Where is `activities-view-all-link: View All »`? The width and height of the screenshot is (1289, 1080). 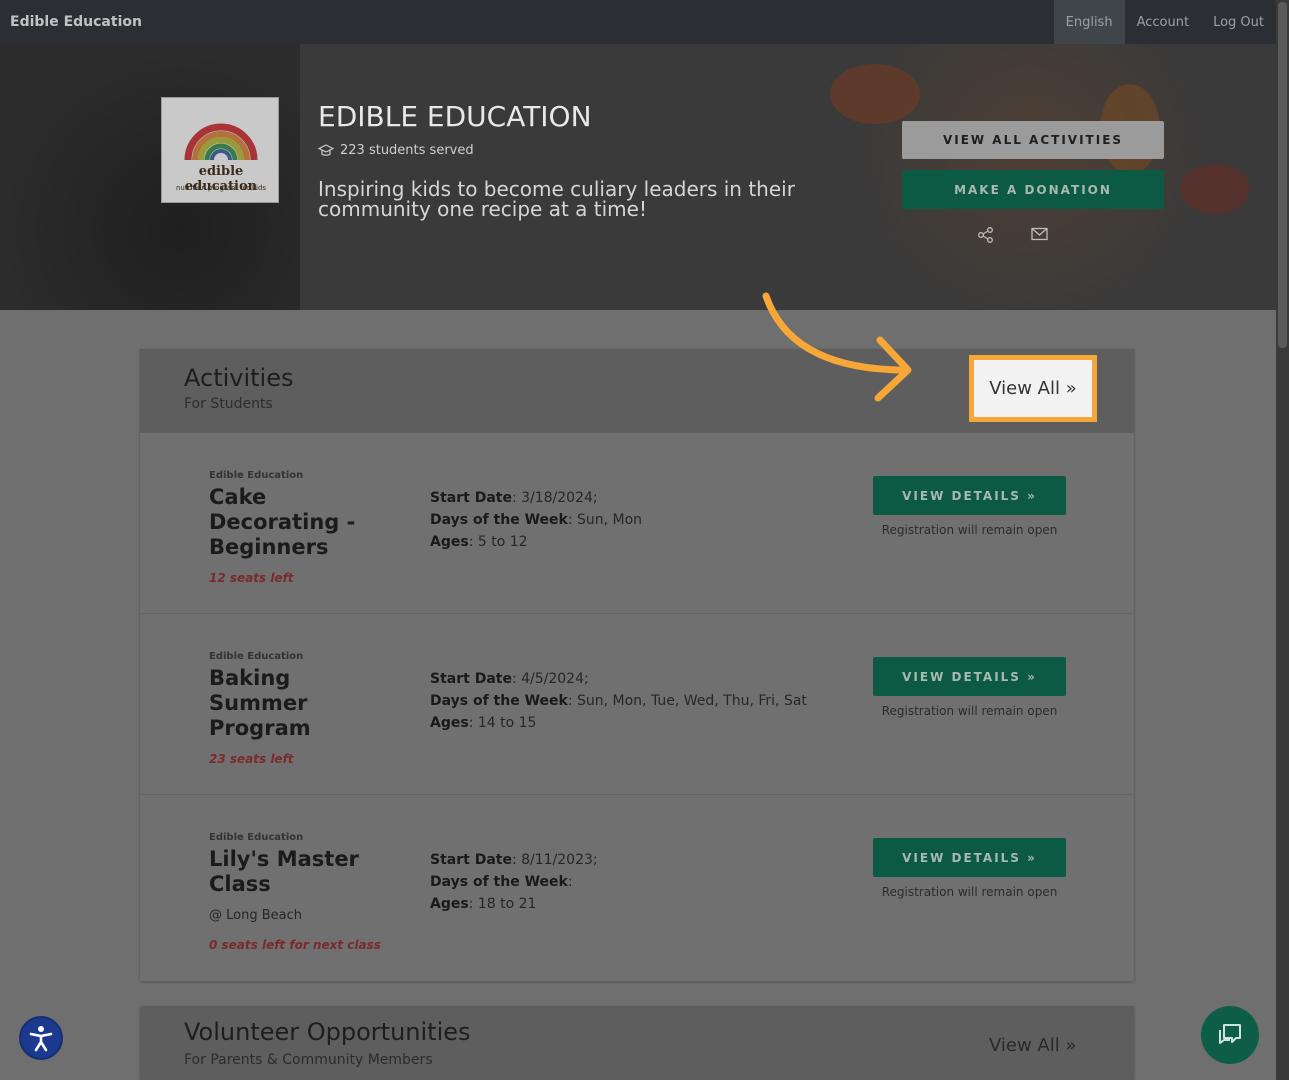 activities-view-all-link: View All » is located at coordinates (1033, 388).